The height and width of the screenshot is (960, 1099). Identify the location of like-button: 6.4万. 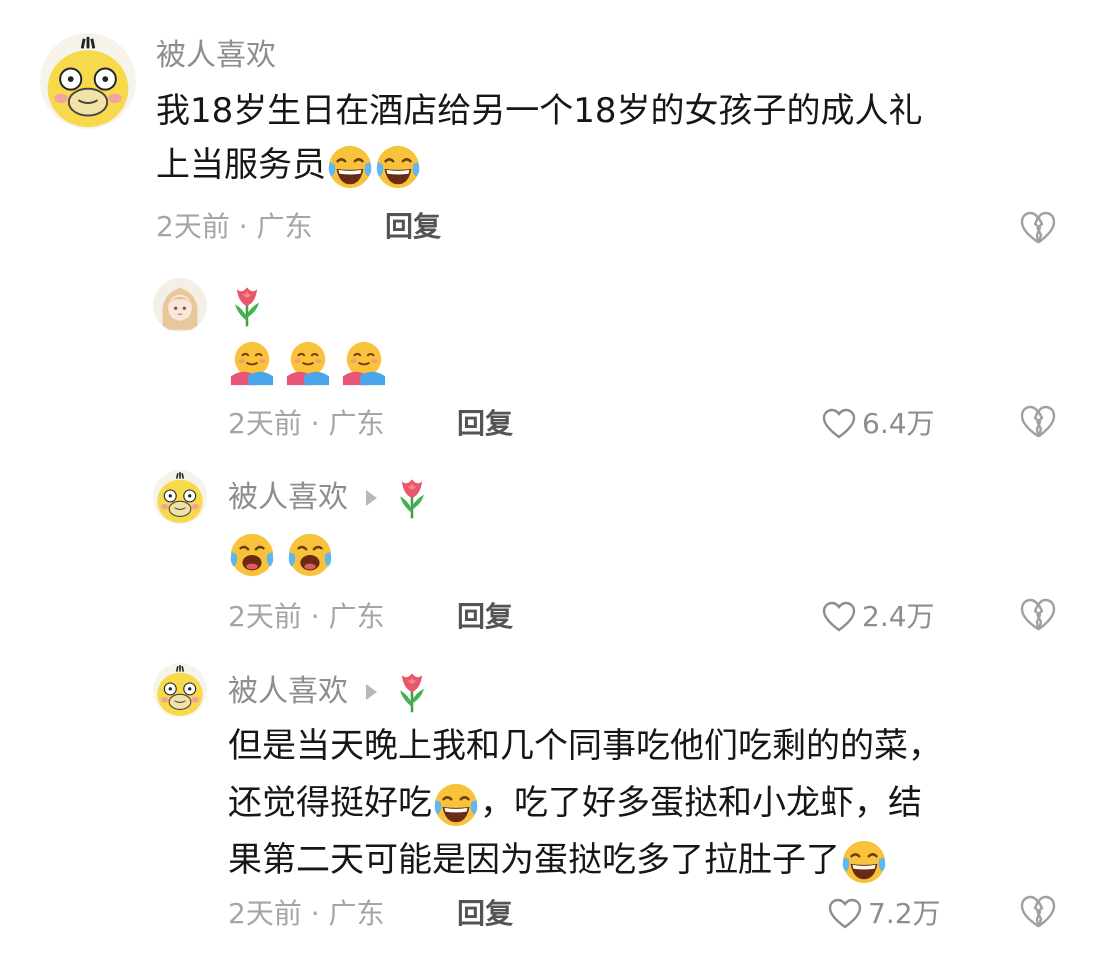
(878, 424).